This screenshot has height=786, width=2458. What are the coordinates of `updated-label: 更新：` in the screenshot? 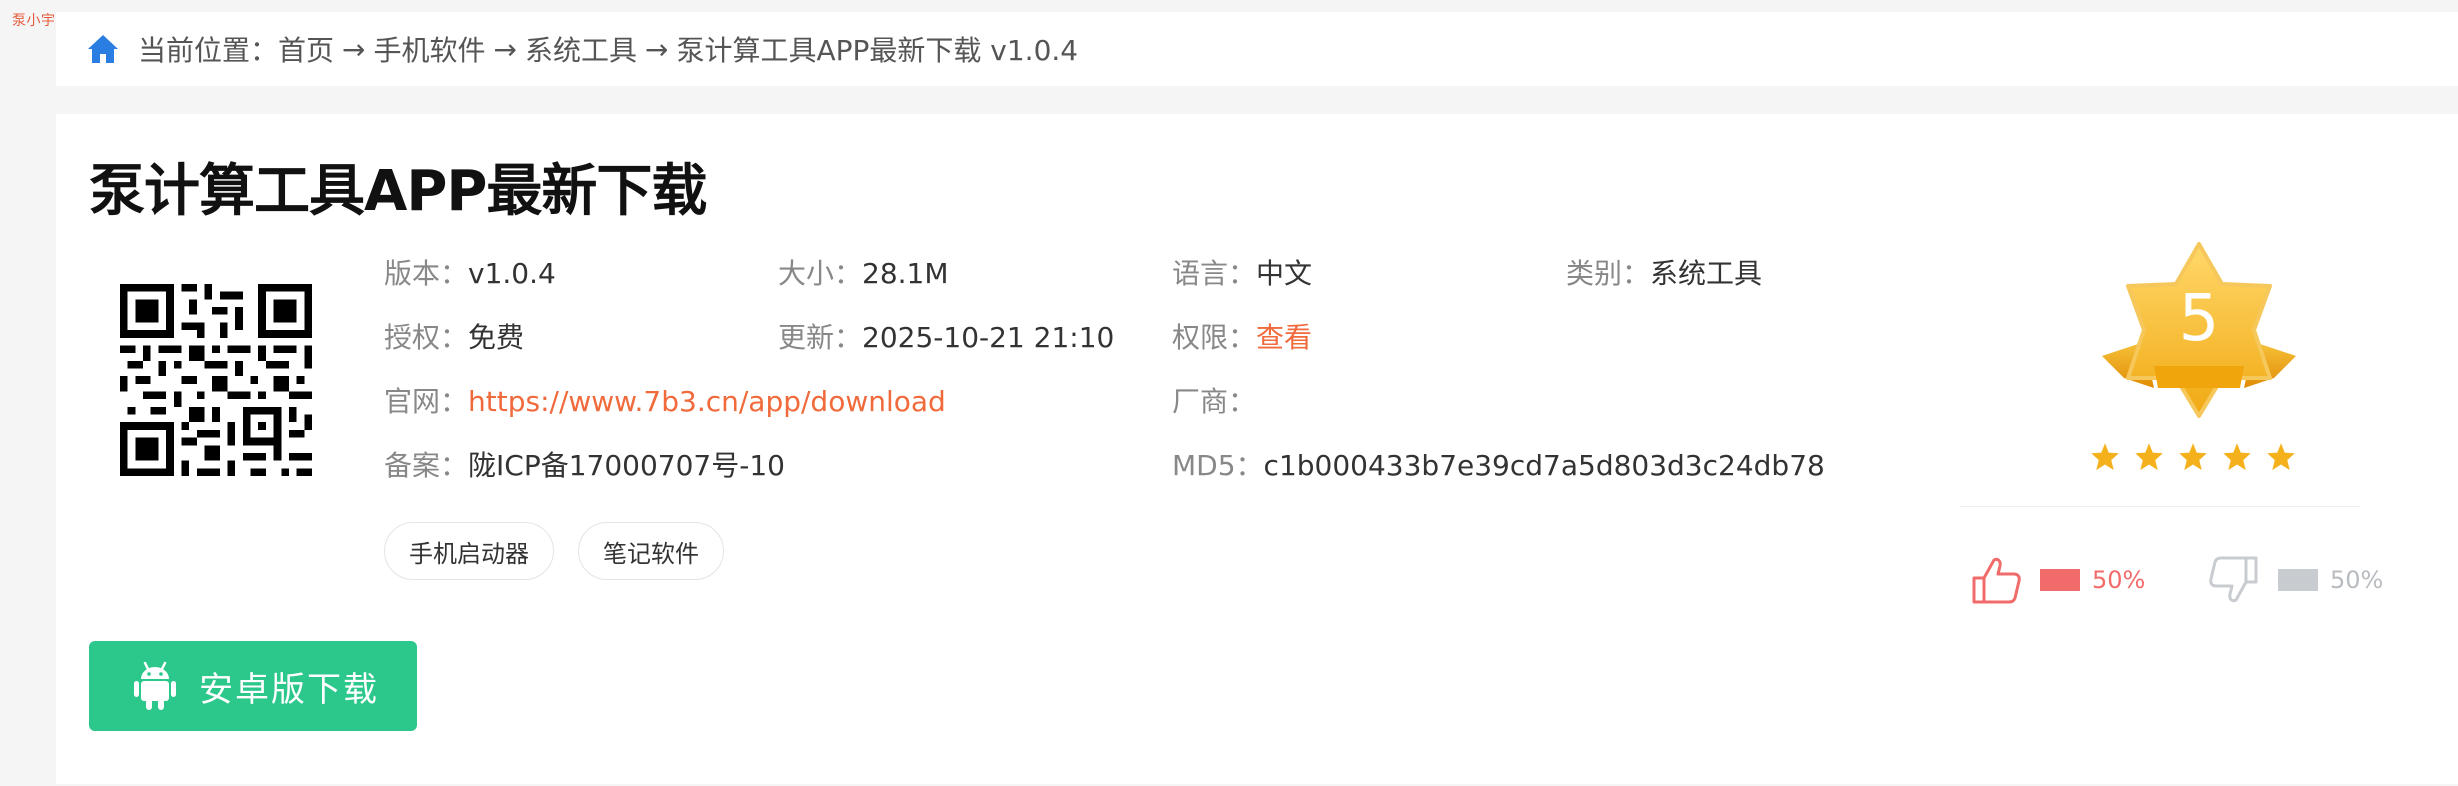 It's located at (820, 337).